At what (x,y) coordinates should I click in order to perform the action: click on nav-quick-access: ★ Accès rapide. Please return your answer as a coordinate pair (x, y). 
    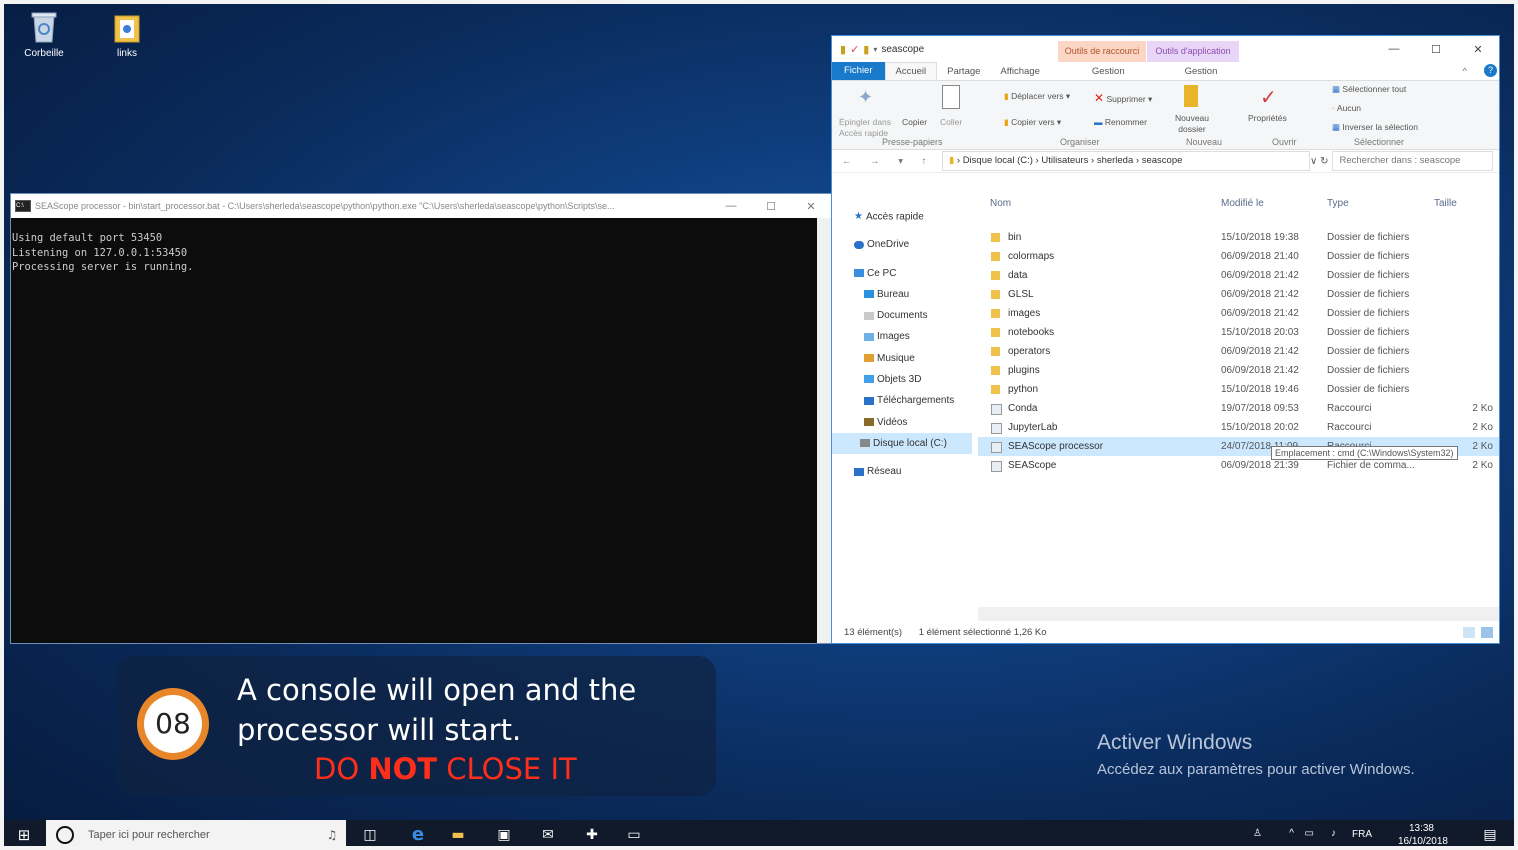
    Looking at the image, I should click on (902, 216).